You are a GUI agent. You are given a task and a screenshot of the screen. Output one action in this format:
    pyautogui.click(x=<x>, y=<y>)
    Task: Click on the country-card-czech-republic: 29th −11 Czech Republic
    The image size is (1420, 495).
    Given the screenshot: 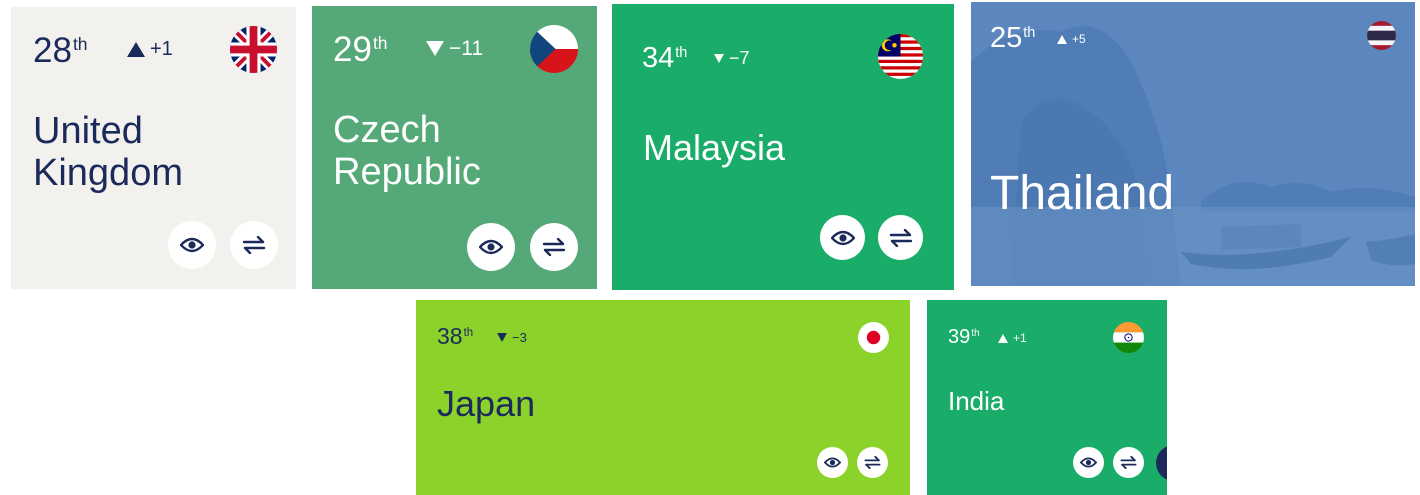 What is the action you would take?
    pyautogui.click(x=454, y=147)
    